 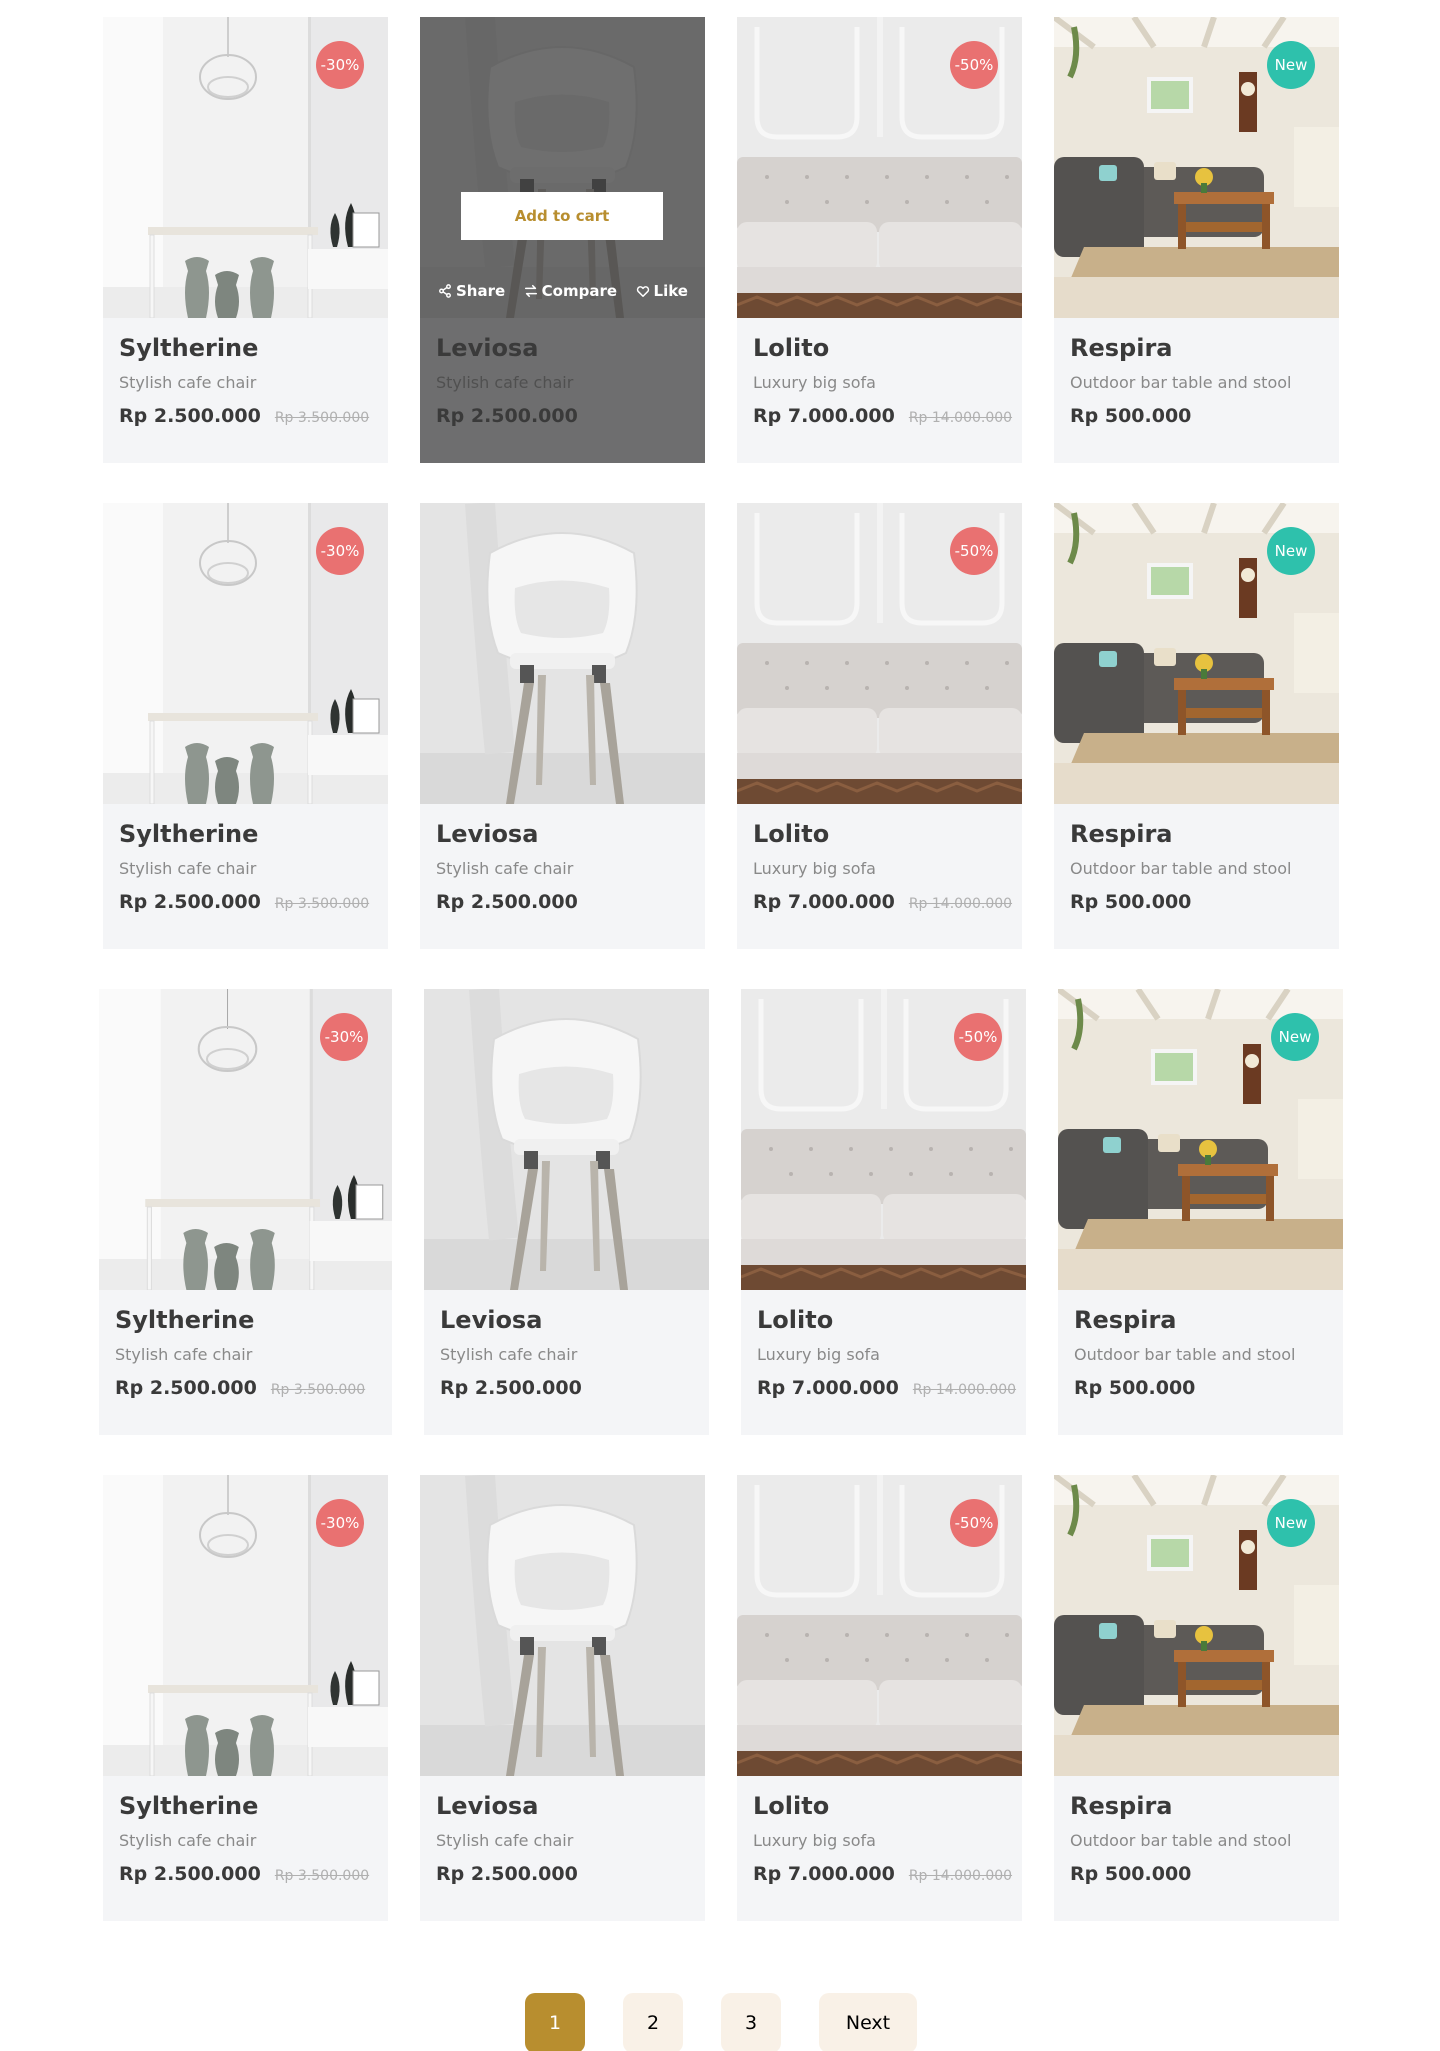 I want to click on share-icon, so click(x=445, y=291).